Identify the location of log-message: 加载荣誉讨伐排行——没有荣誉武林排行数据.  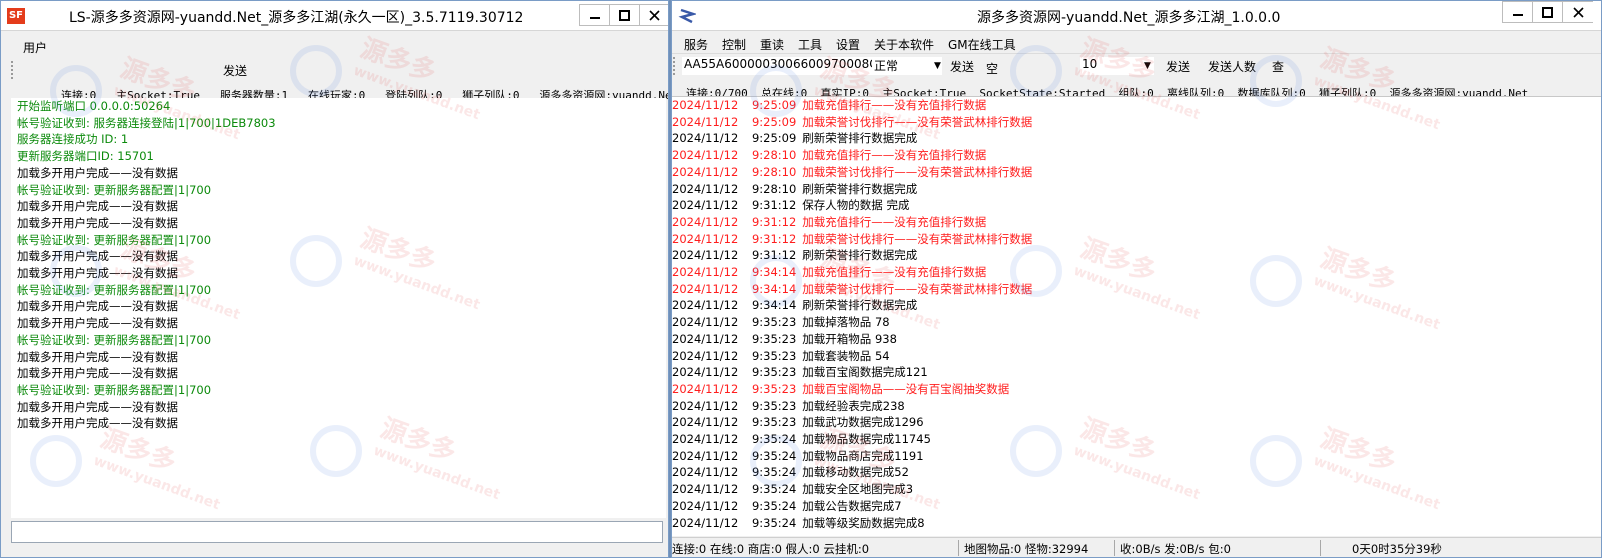
(917, 238).